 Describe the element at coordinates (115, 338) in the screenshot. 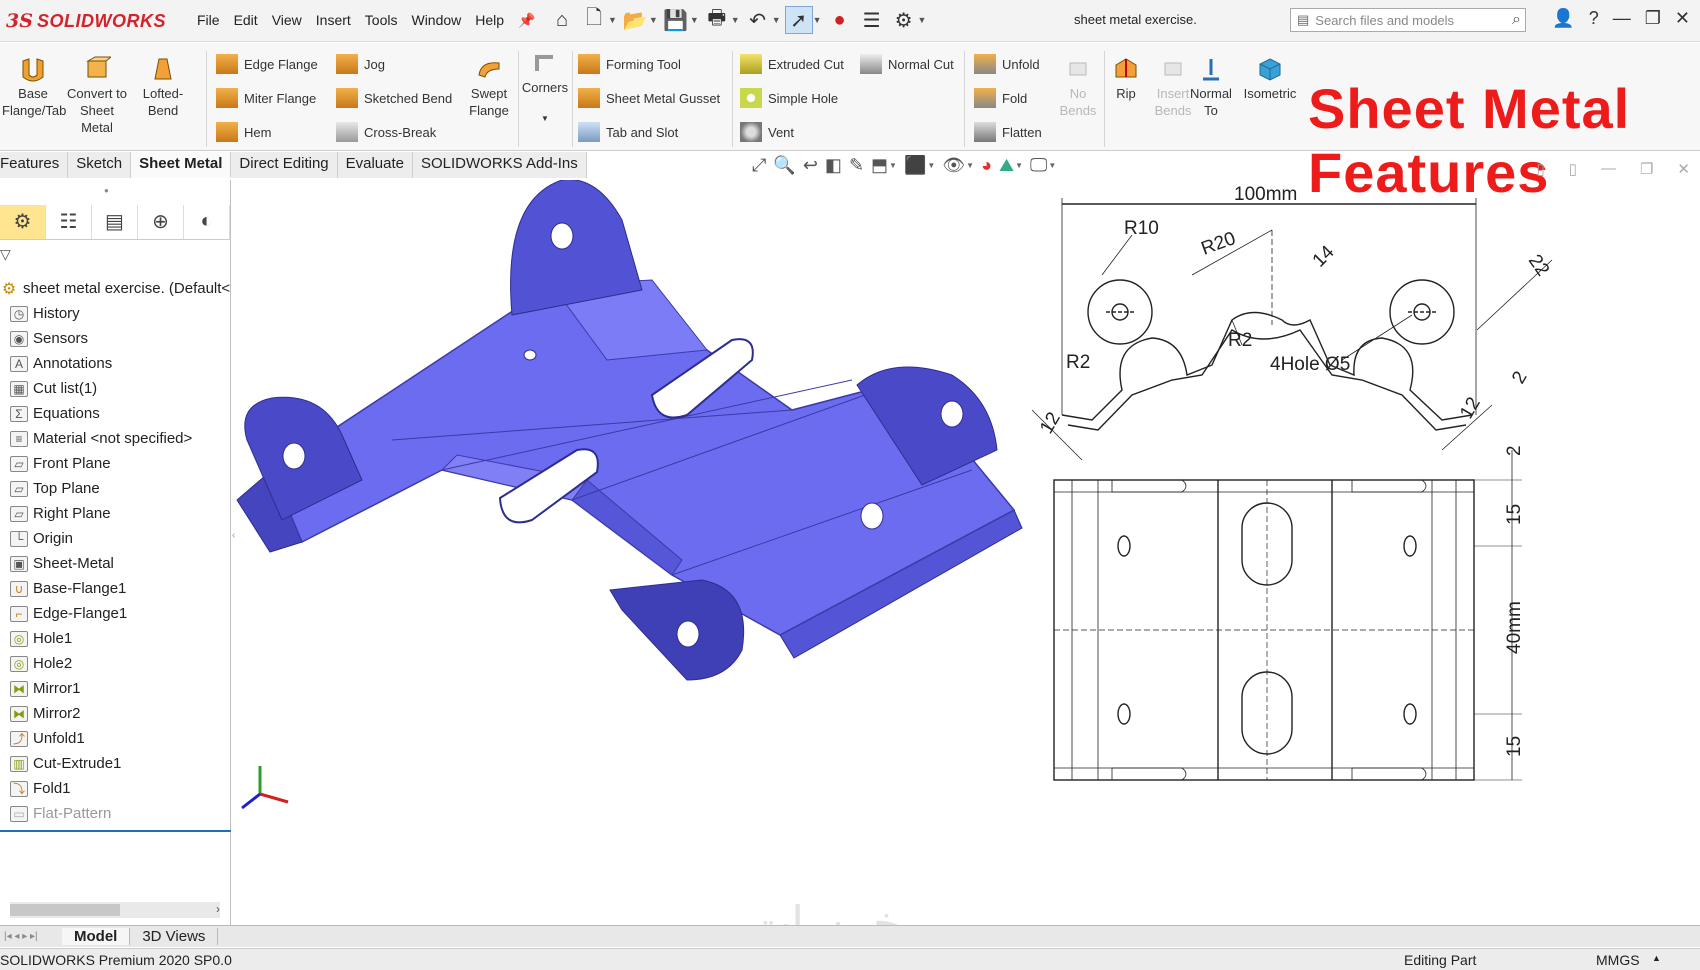

I see `tree-item-sensors: ◉ Sensors` at that location.